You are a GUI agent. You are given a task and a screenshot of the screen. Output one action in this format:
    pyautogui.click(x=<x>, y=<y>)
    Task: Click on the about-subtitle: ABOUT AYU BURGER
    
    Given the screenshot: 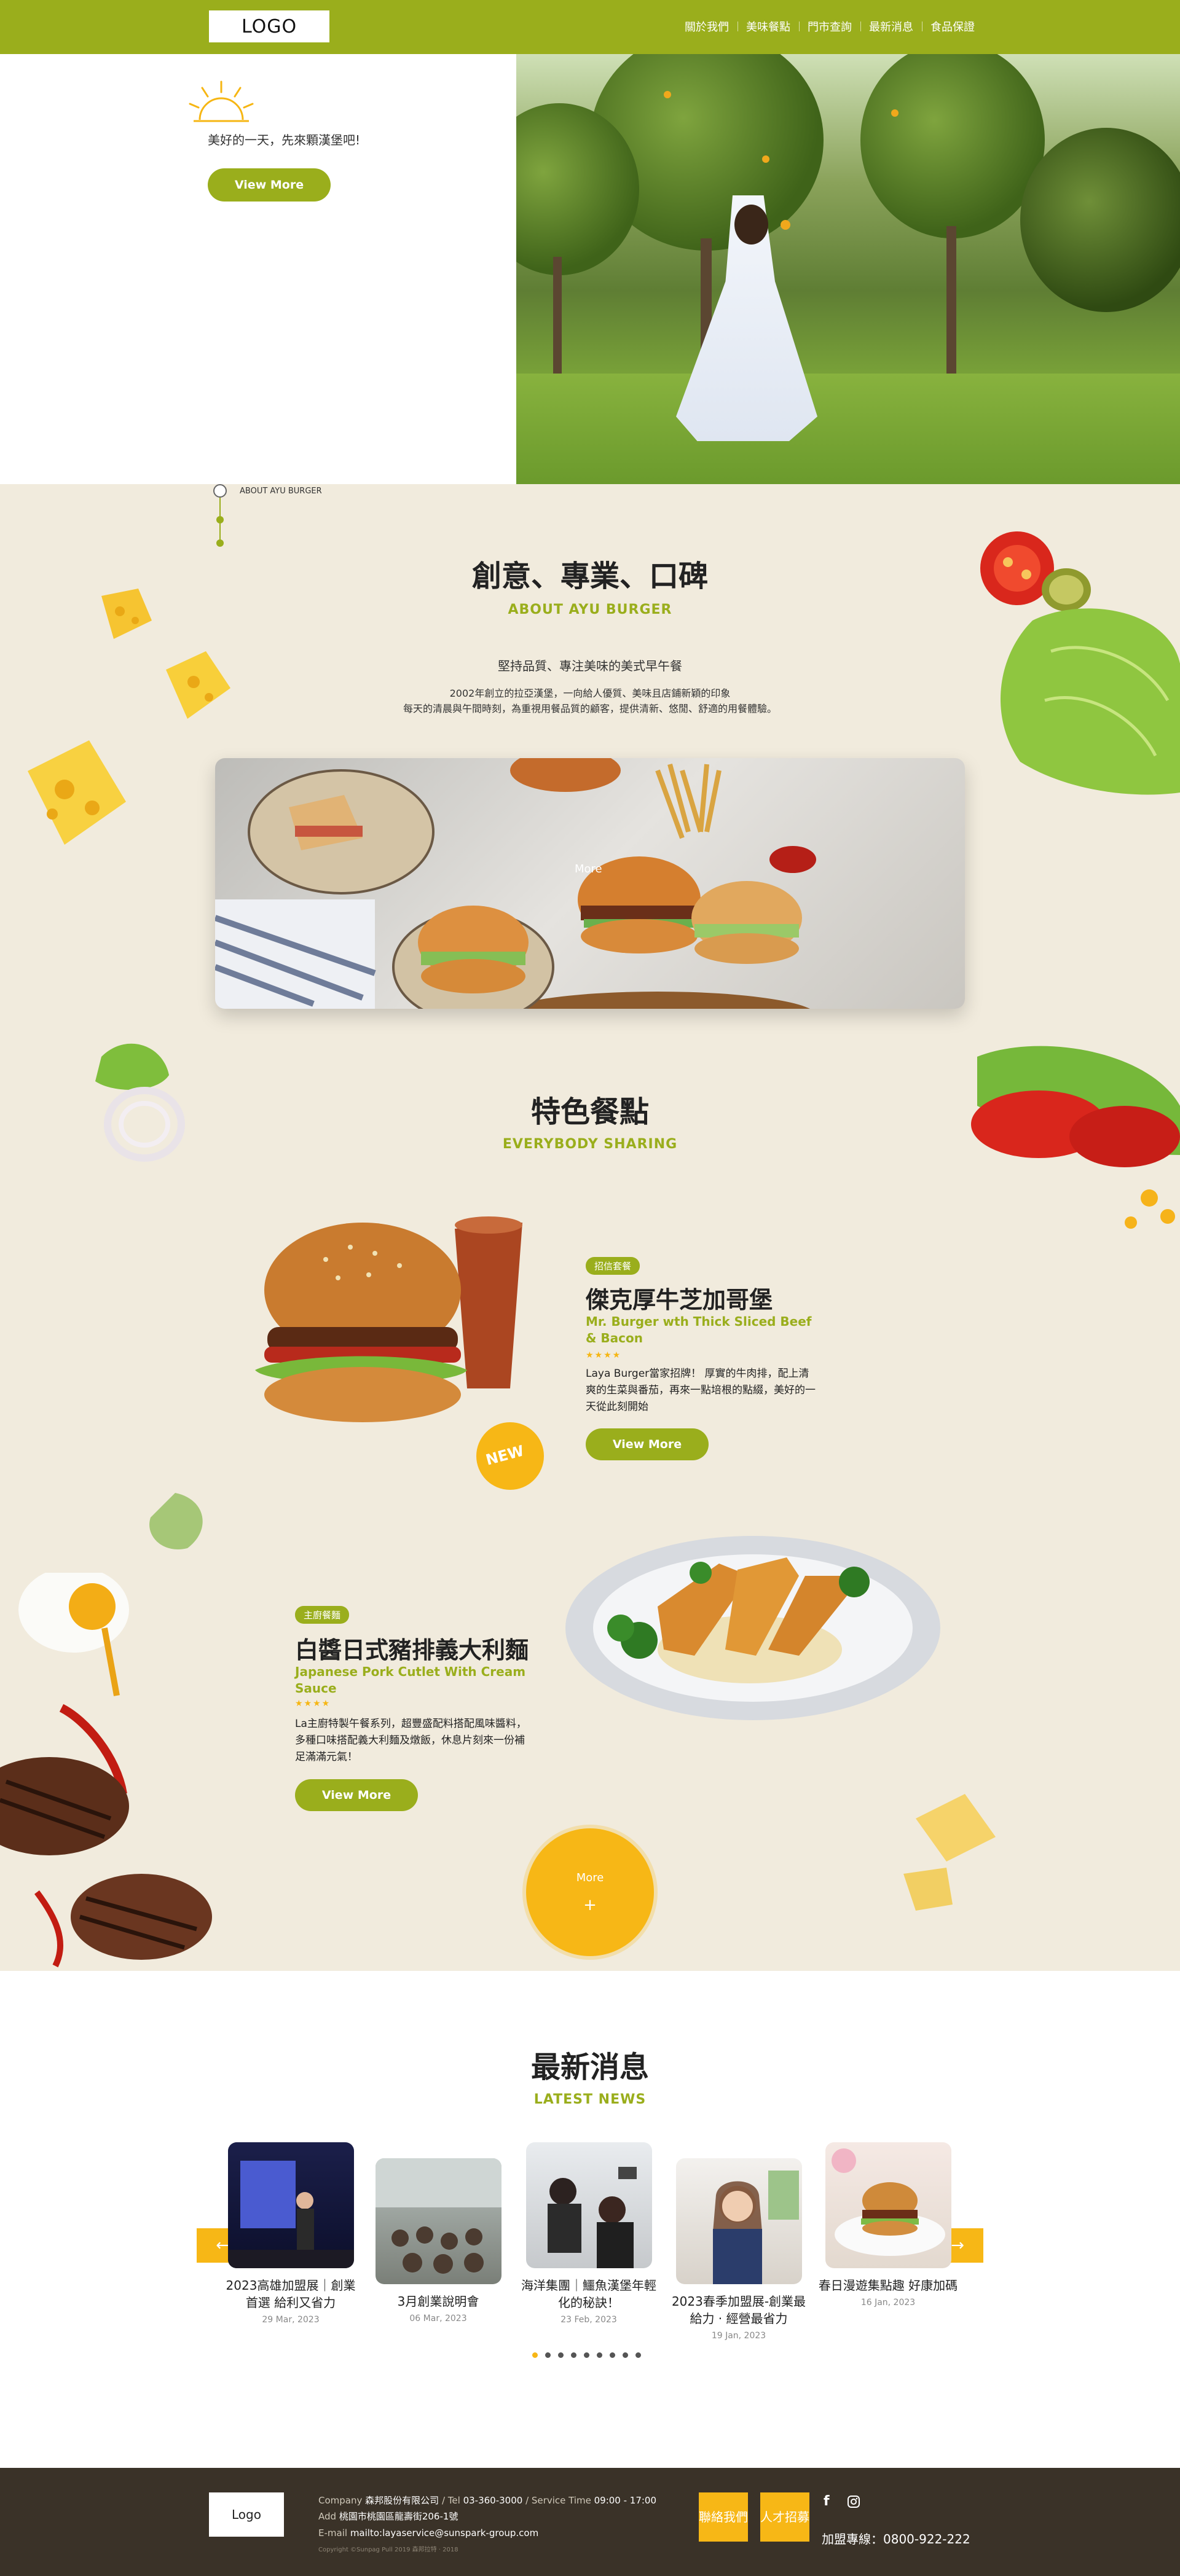 What is the action you would take?
    pyautogui.click(x=590, y=609)
    